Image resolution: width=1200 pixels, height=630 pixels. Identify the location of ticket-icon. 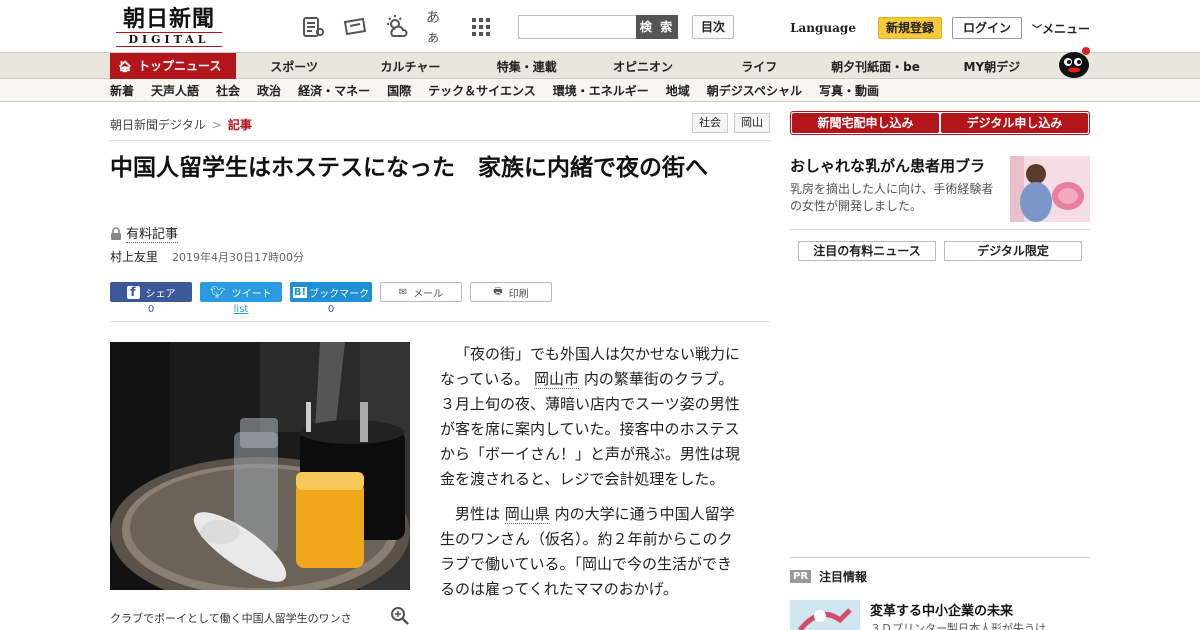
(355, 27).